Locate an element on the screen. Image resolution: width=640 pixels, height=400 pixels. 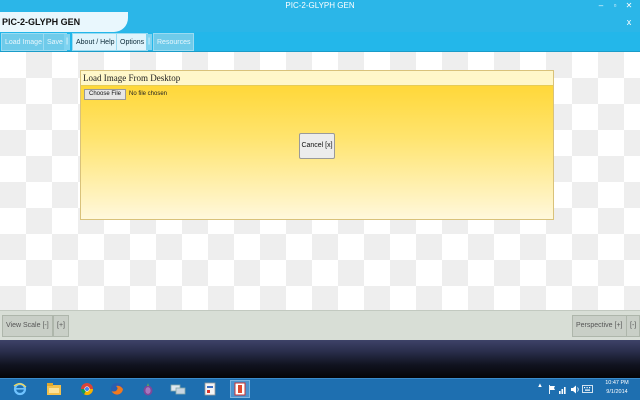
load-image-button: Load Image is located at coordinates (23, 42).